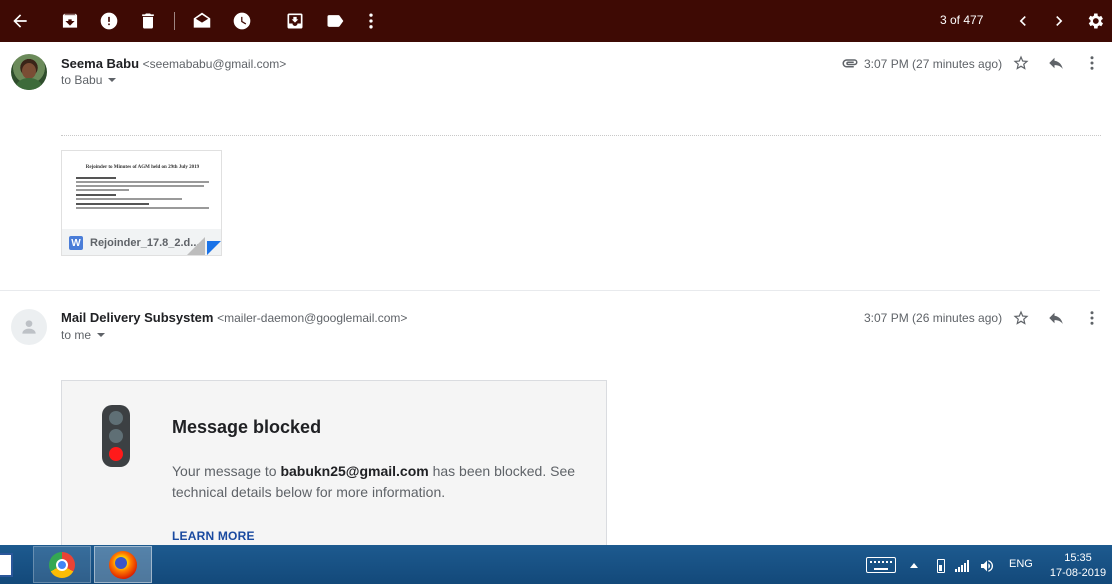 The image size is (1112, 584). I want to click on message-time: 3:07 PM (26 minutes ago), so click(933, 318).